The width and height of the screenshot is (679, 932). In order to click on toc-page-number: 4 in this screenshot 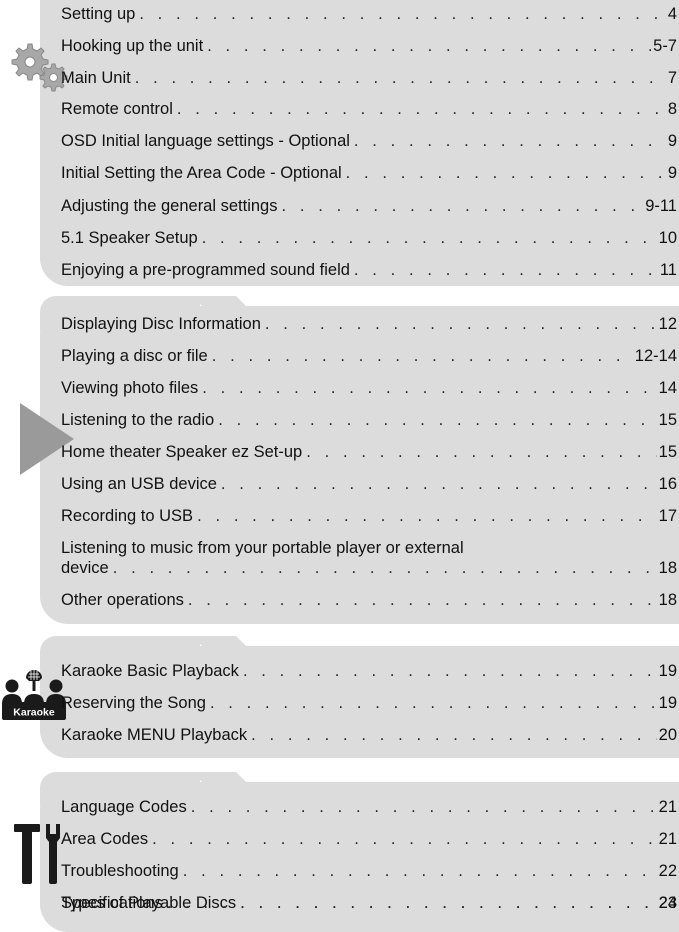, I will do `click(672, 14)`.